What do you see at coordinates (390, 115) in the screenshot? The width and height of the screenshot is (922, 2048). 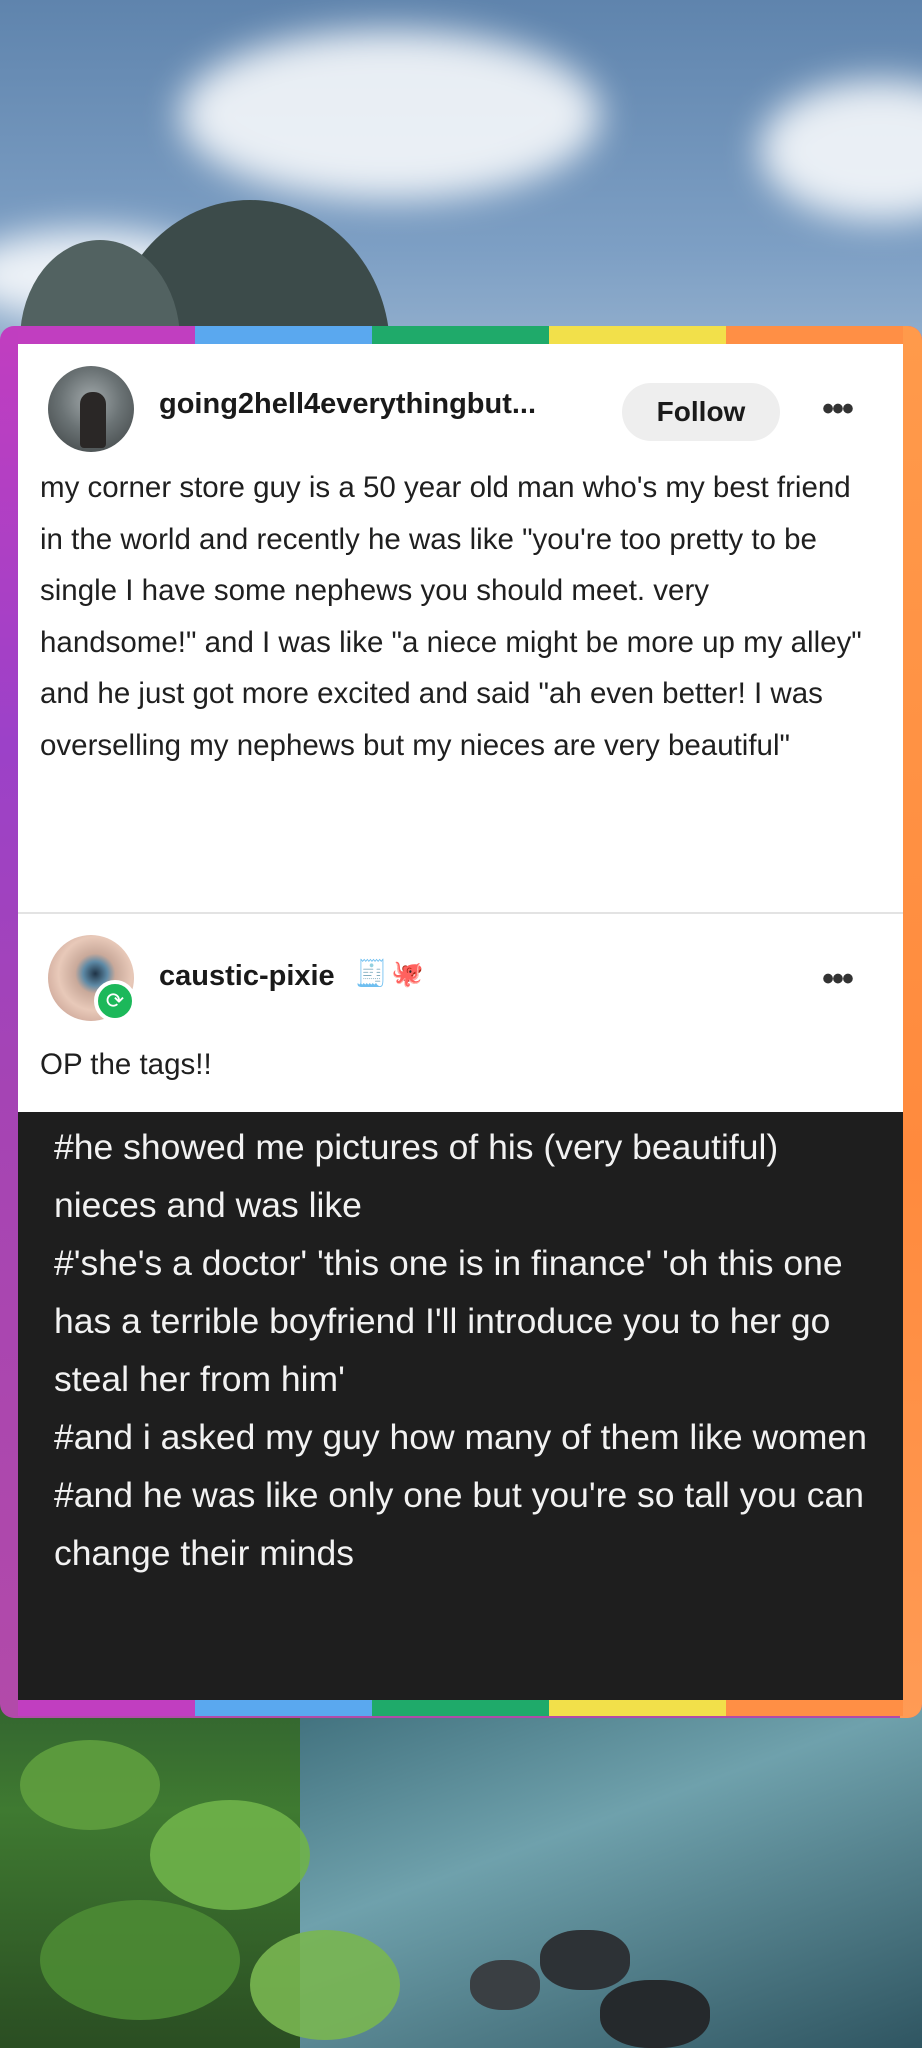 I see `cloud` at bounding box center [390, 115].